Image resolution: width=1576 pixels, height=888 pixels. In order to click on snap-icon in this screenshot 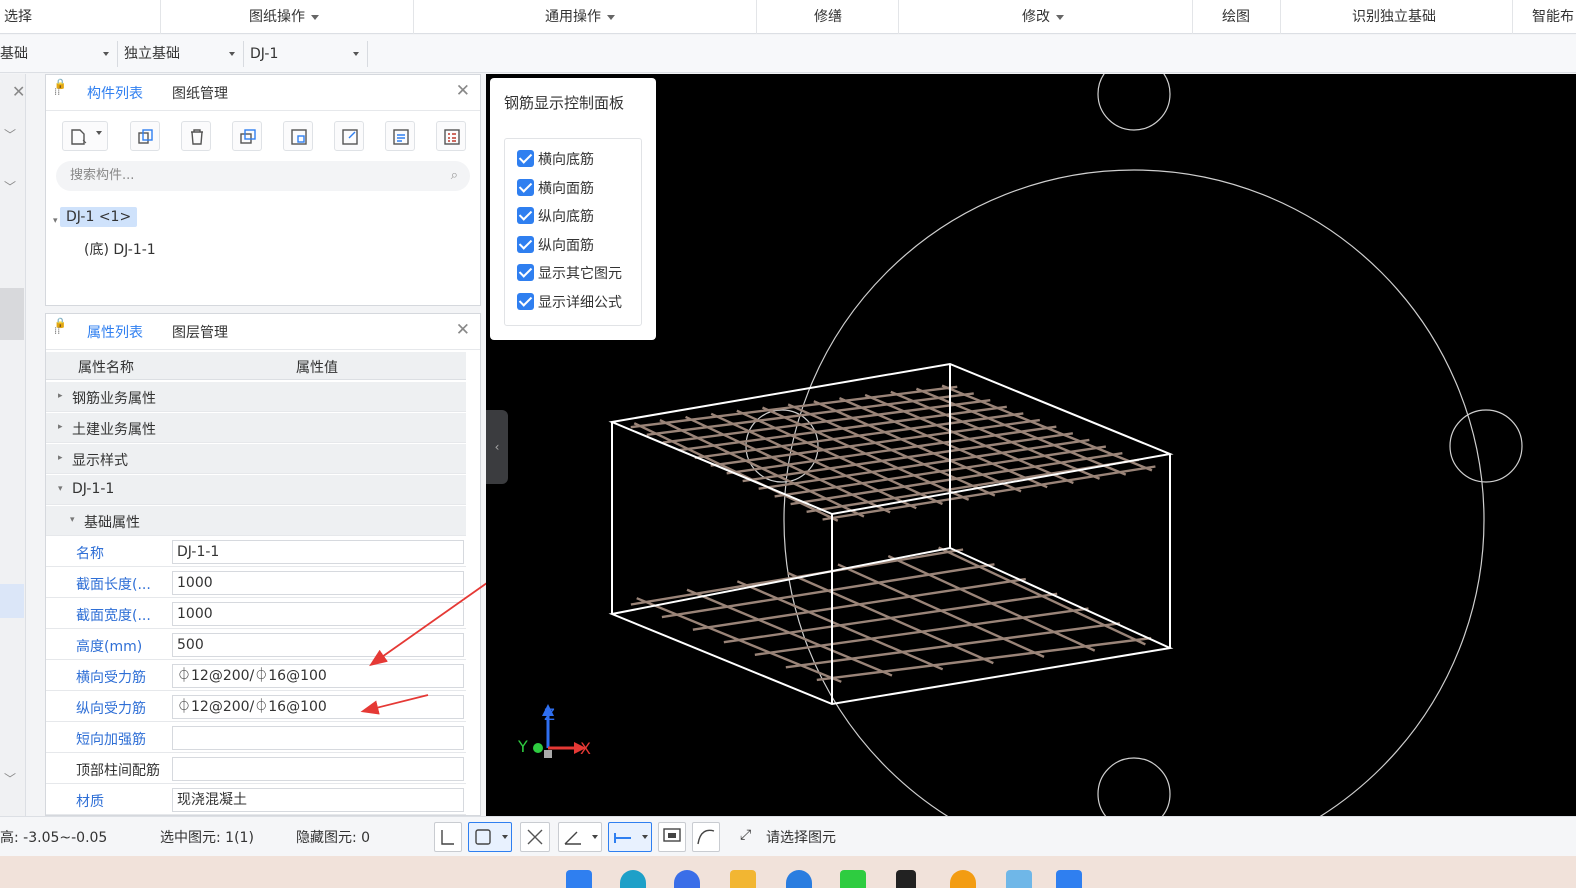, I will do `click(491, 837)`.